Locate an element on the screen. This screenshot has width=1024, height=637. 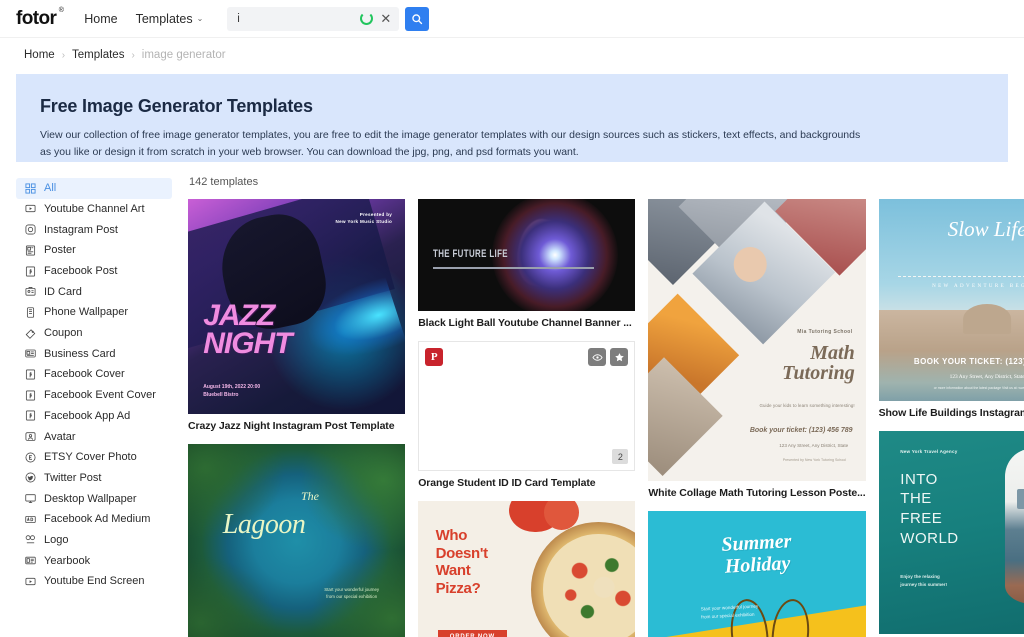
avatar-icon is located at coordinates (30, 437).